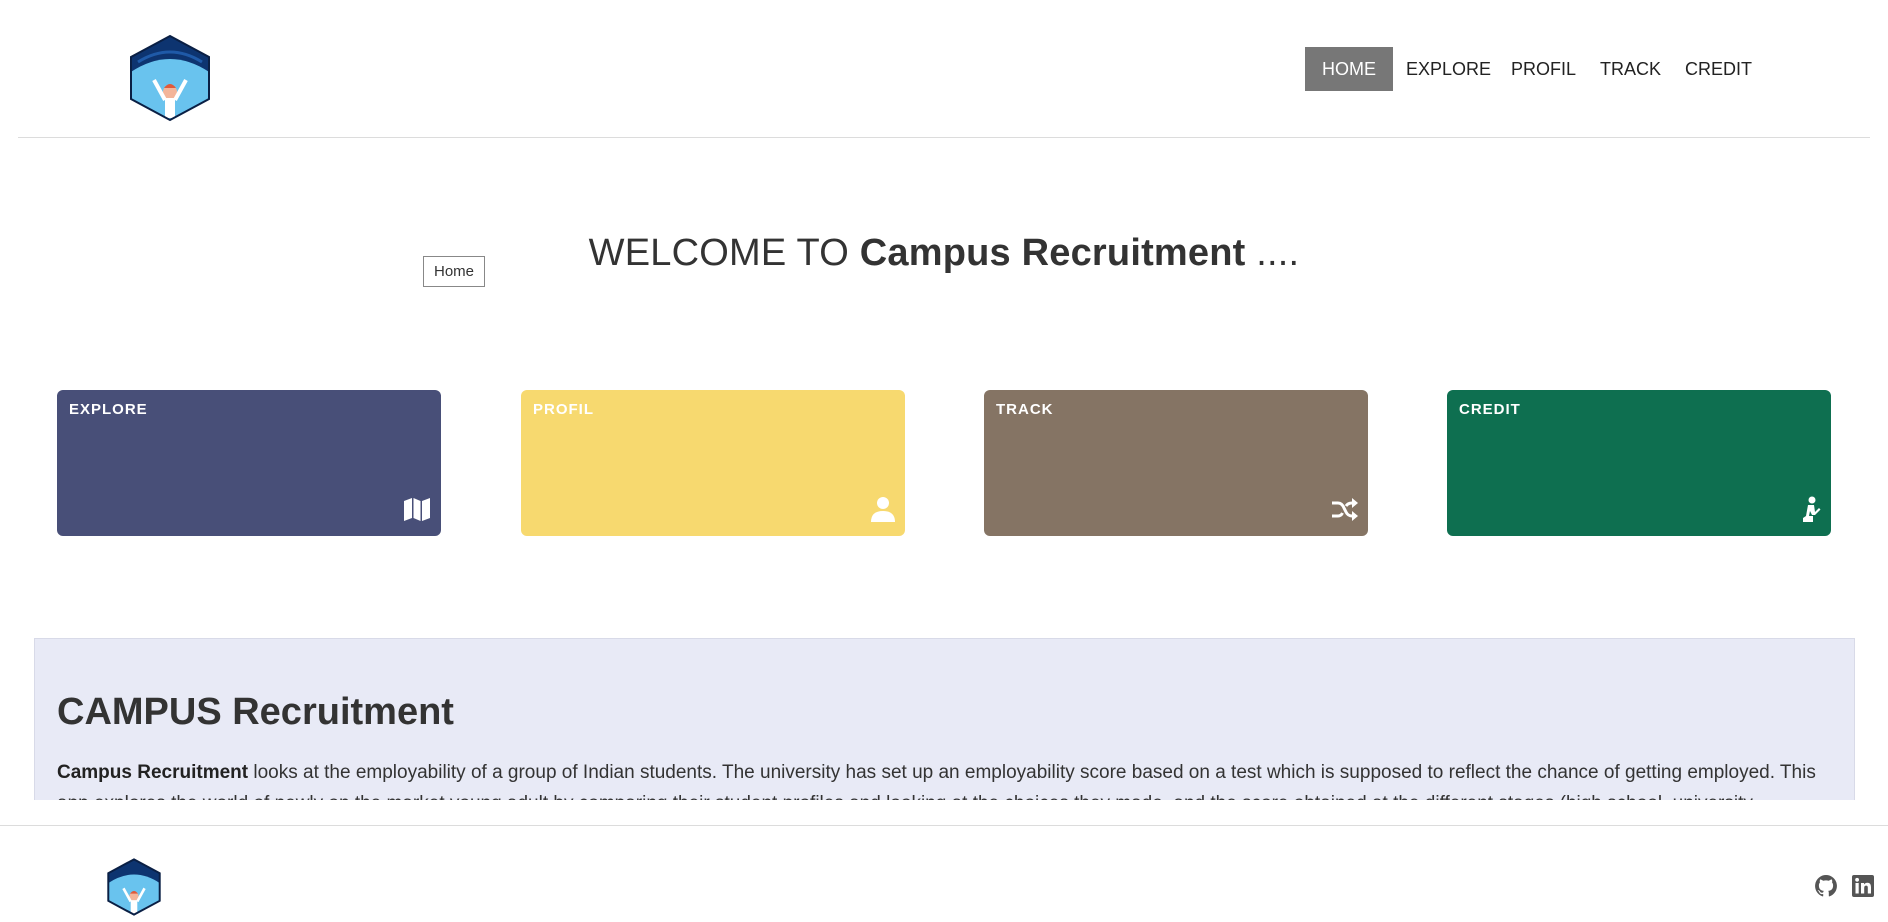 This screenshot has height=922, width=1888. What do you see at coordinates (454, 271) in the screenshot?
I see `breadcrumb-home: Home` at bounding box center [454, 271].